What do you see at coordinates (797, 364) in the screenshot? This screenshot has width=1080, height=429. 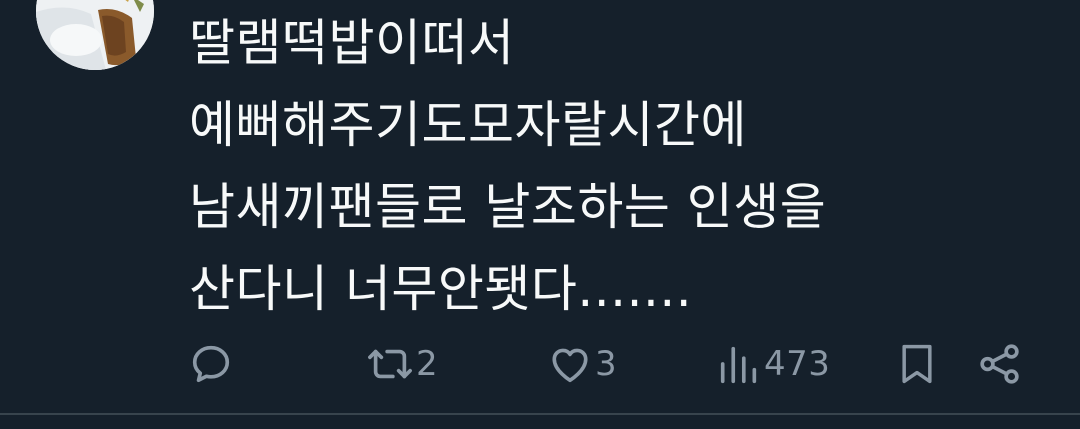 I see `views-count: 473` at bounding box center [797, 364].